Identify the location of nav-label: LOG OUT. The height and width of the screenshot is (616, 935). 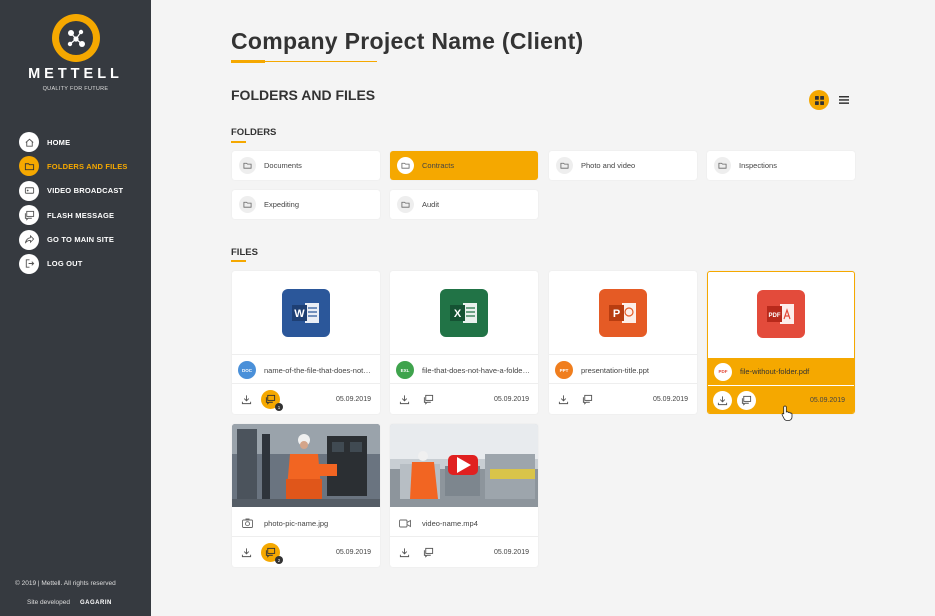
(65, 264).